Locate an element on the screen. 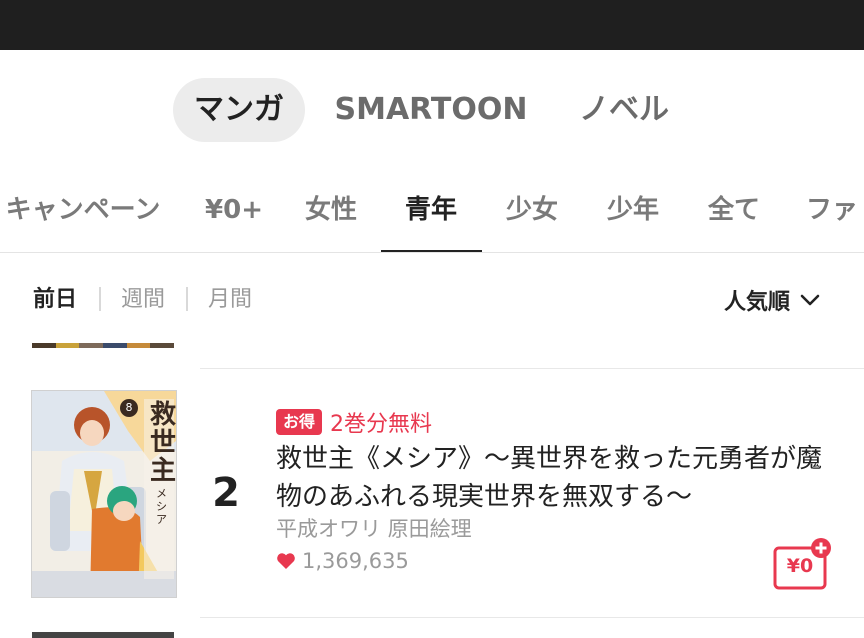  tabs-divider is located at coordinates (432, 252).